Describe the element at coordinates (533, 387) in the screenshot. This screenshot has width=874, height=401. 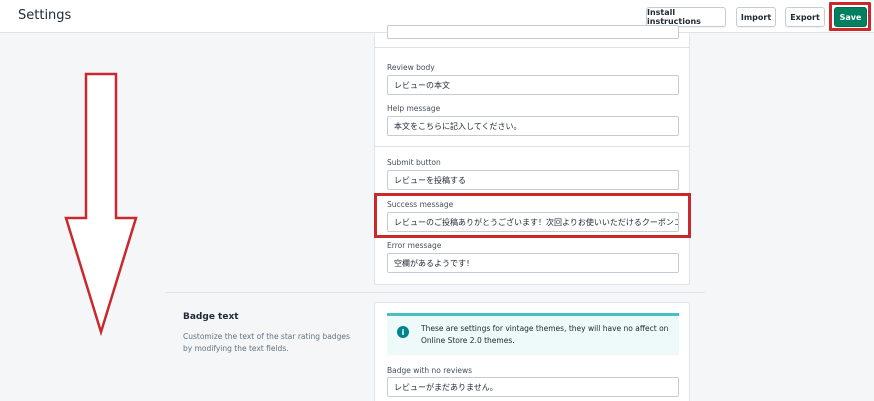
I see `badge-no-reviews-input: レビューがまだありません。` at that location.